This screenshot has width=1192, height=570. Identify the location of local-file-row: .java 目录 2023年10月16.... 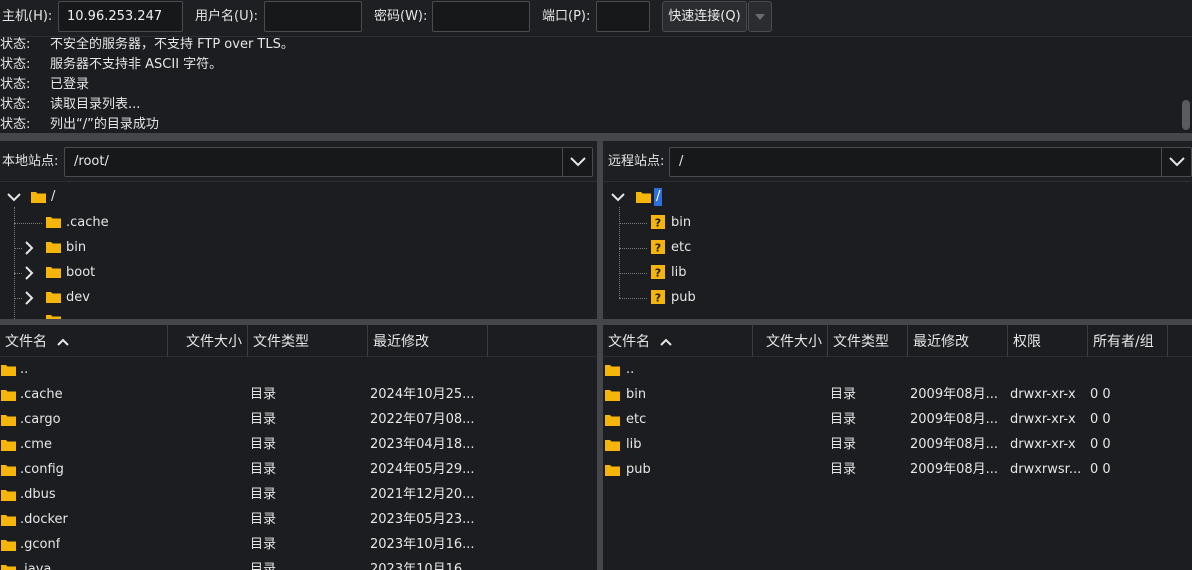
(298, 563).